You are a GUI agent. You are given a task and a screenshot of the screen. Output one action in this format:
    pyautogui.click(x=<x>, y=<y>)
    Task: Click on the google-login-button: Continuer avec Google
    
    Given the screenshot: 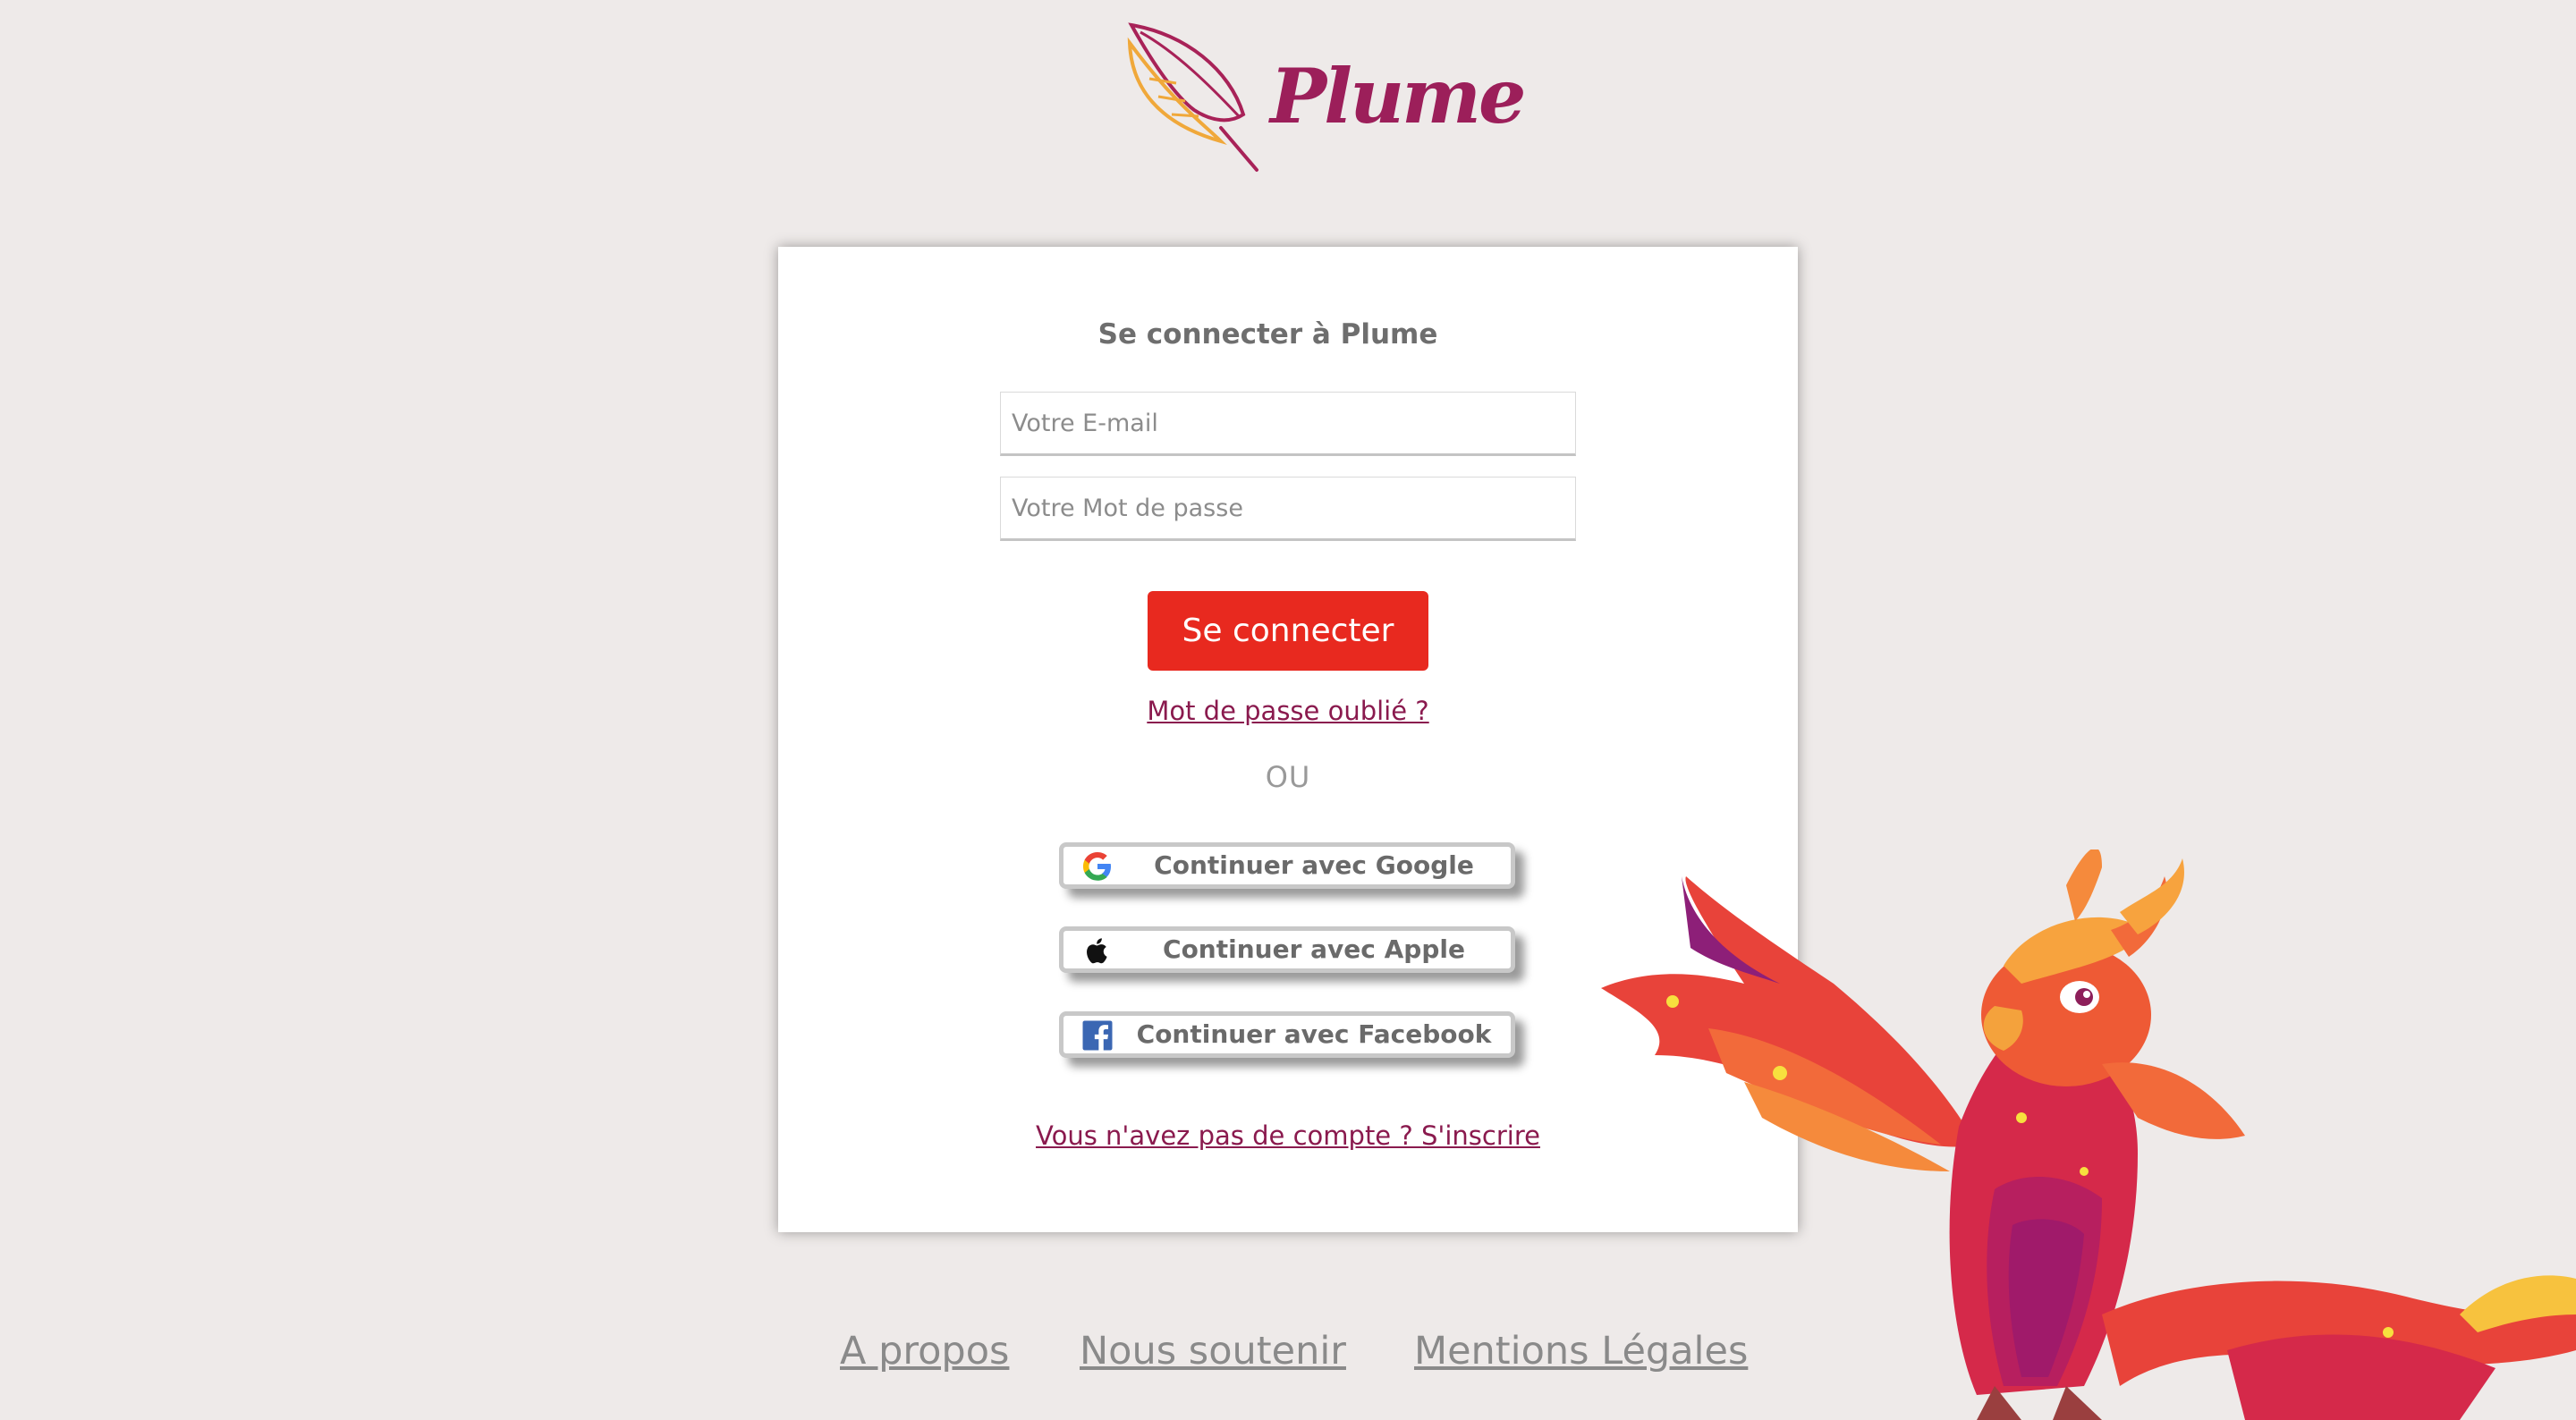 What is the action you would take?
    pyautogui.click(x=1287, y=866)
    